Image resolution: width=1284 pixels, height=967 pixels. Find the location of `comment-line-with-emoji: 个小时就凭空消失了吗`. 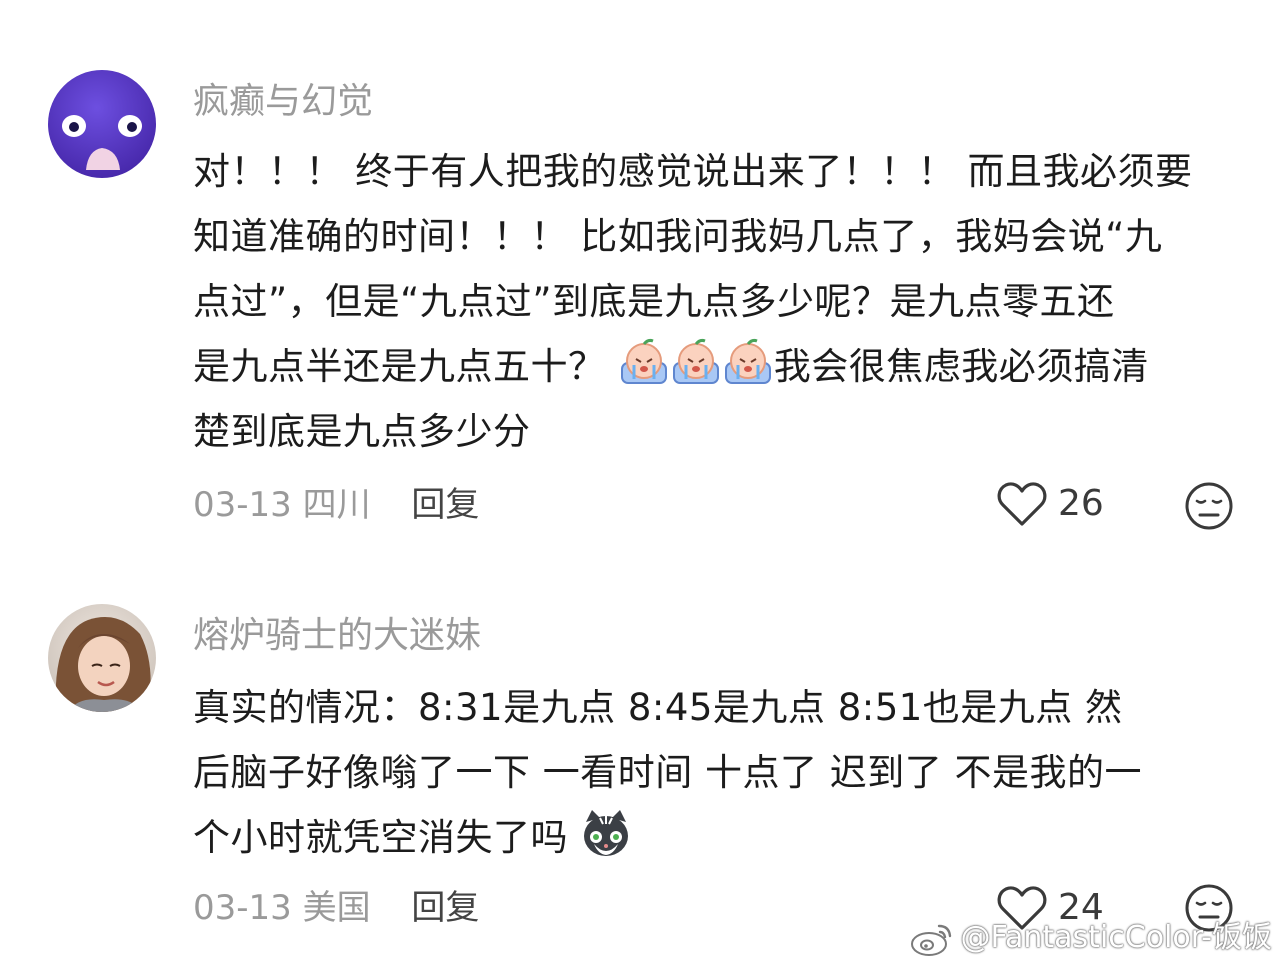

comment-line-with-emoji: 个小时就凭空消失了吗 is located at coordinates (716, 837).